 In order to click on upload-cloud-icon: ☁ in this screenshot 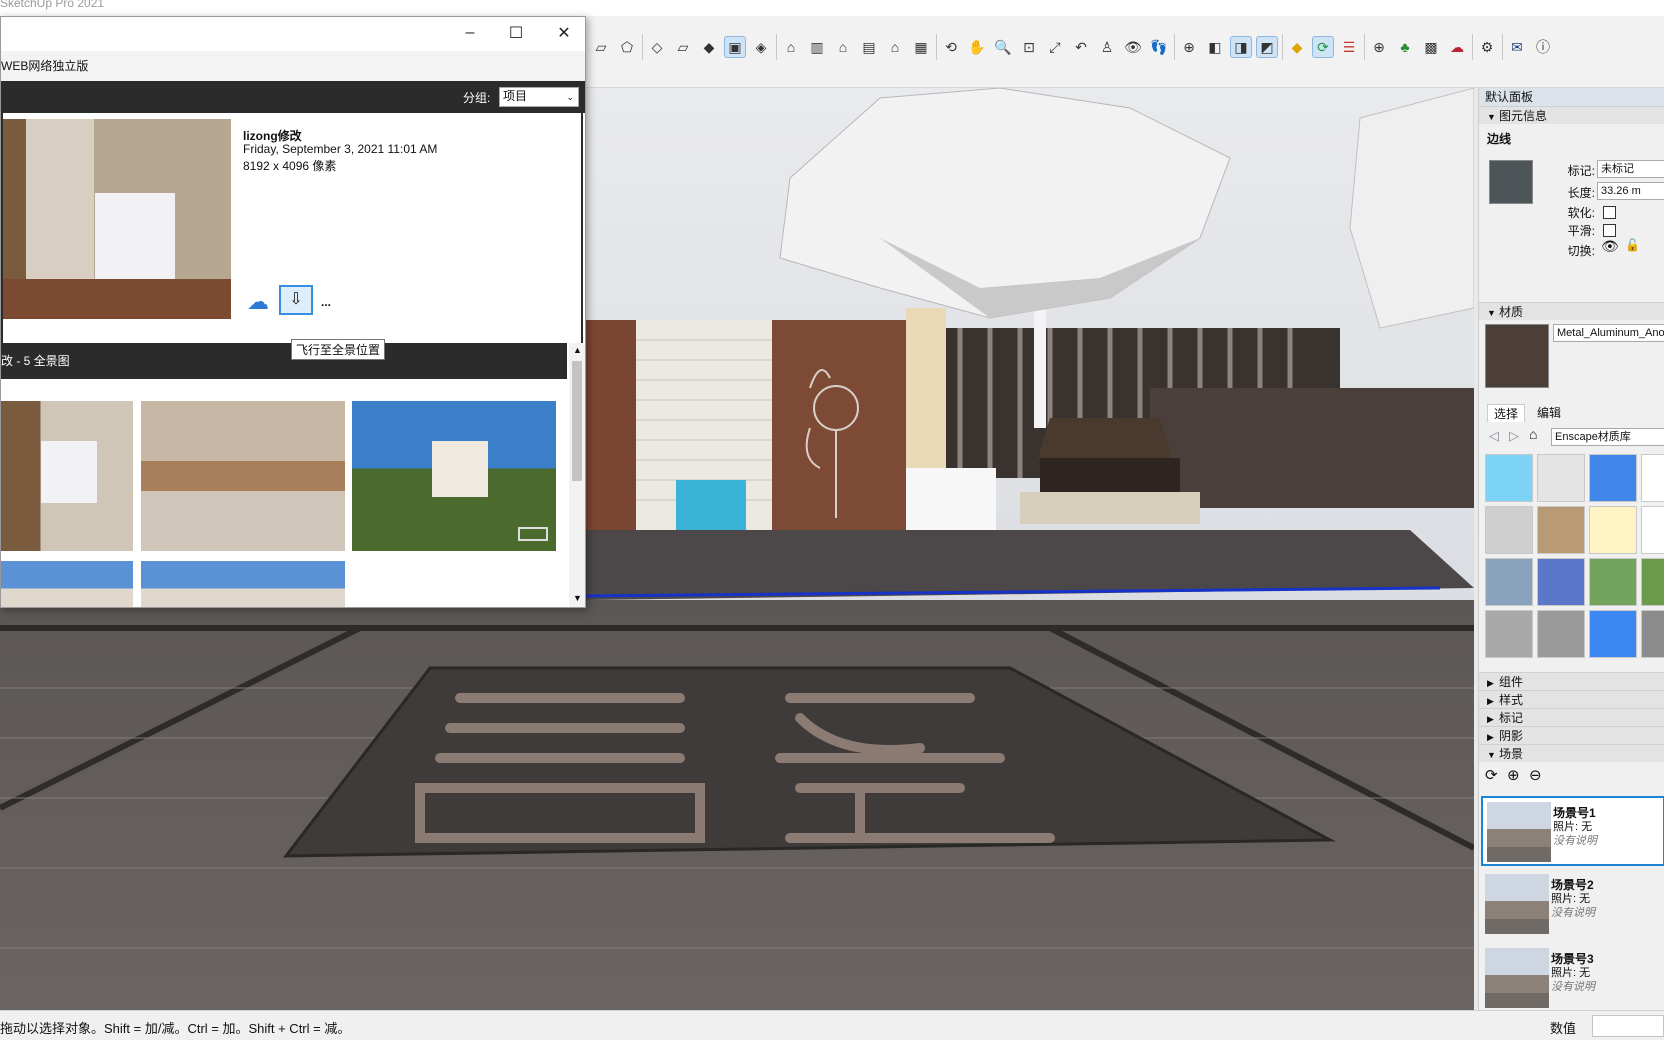, I will do `click(258, 302)`.